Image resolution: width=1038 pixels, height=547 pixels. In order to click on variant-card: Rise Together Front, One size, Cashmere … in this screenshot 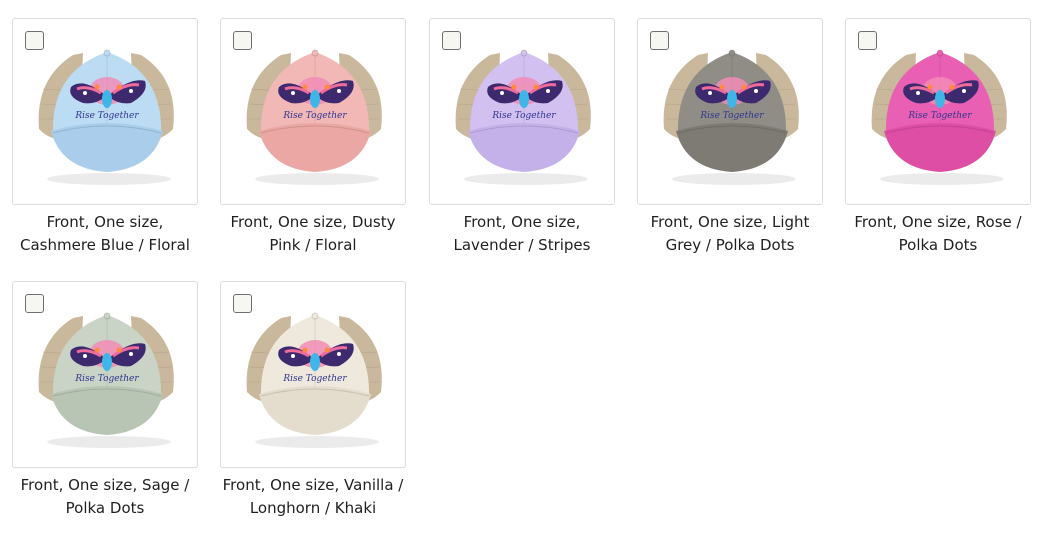, I will do `click(105, 137)`.